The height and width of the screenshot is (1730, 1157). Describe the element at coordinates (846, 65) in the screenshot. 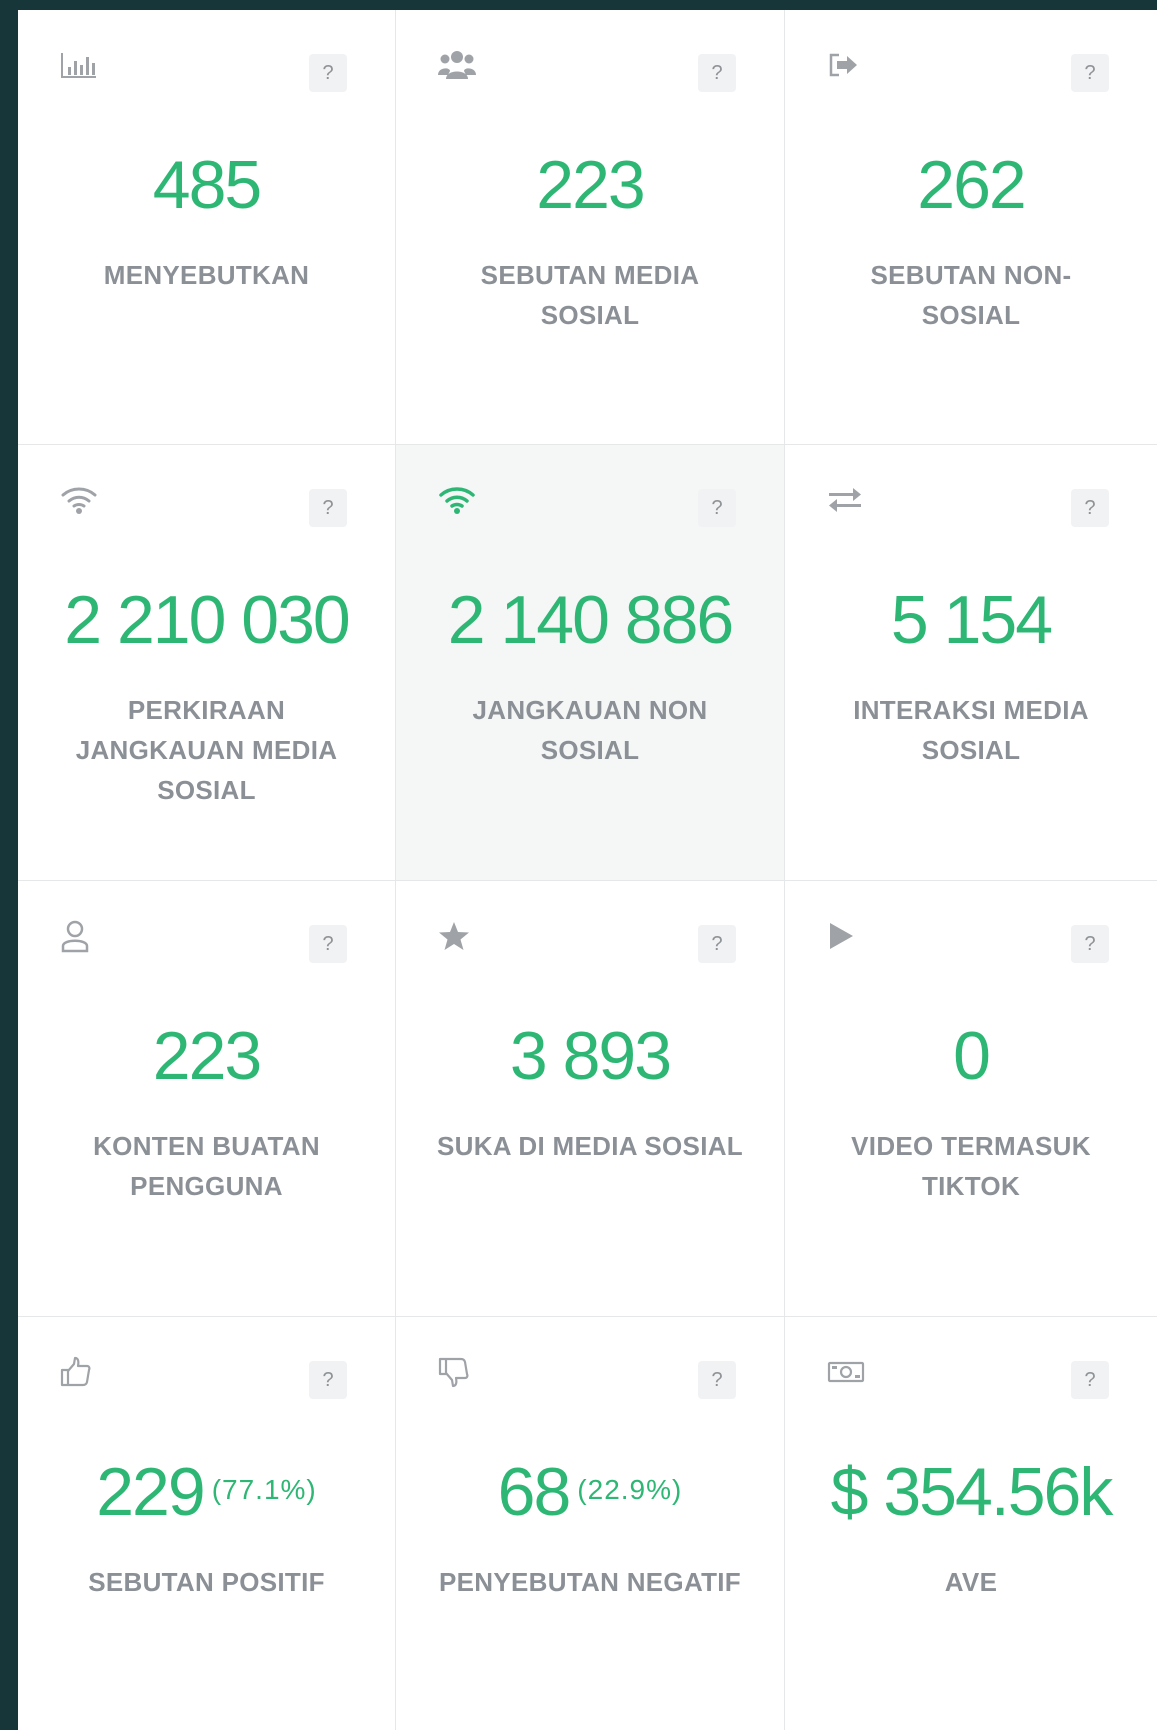

I see `sign-out-icon` at that location.